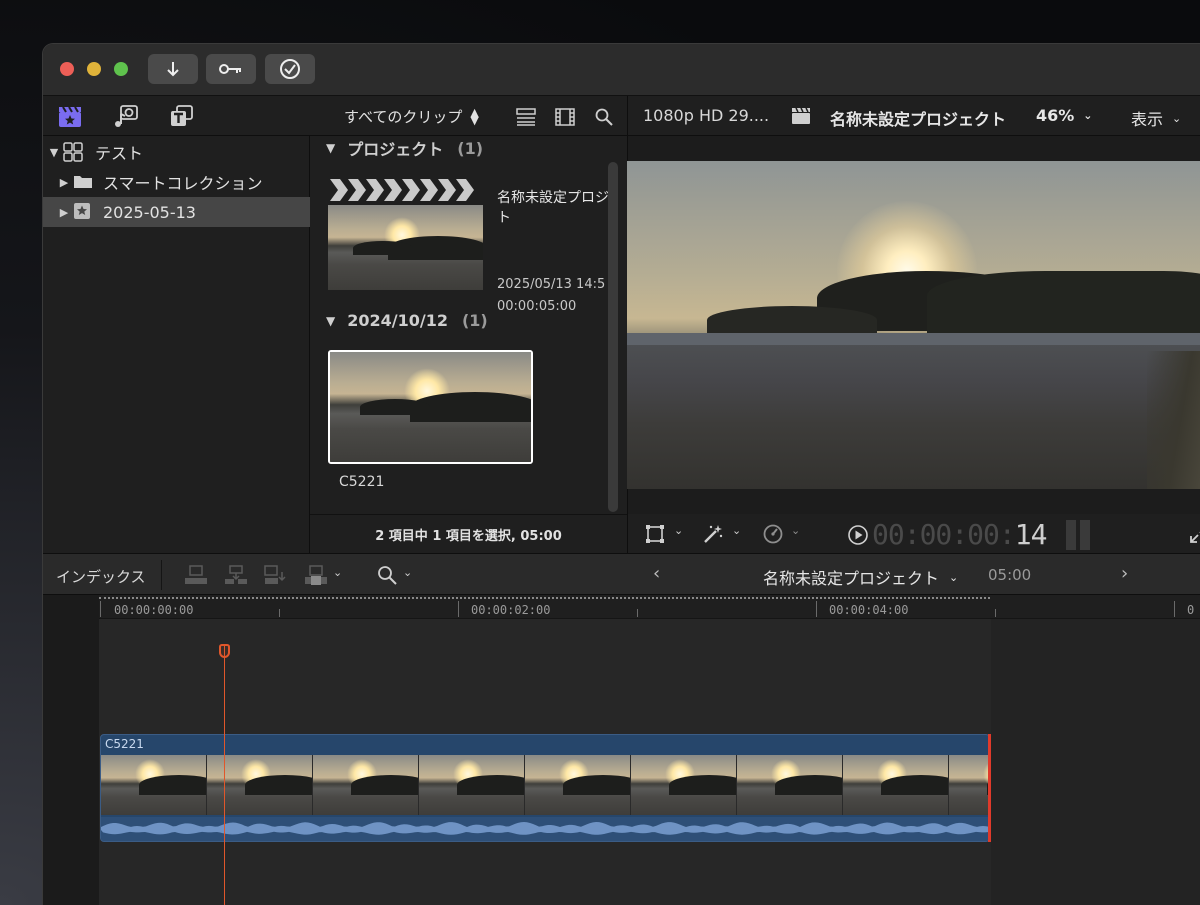 Image resolution: width=1200 pixels, height=905 pixels. What do you see at coordinates (231, 69) in the screenshot?
I see `keyword-button` at bounding box center [231, 69].